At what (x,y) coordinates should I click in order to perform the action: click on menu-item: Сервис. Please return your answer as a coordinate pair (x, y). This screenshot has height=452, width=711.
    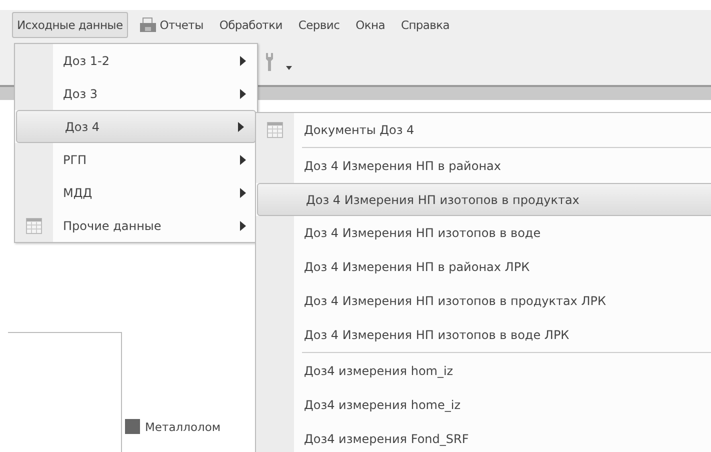
    Looking at the image, I should click on (319, 25).